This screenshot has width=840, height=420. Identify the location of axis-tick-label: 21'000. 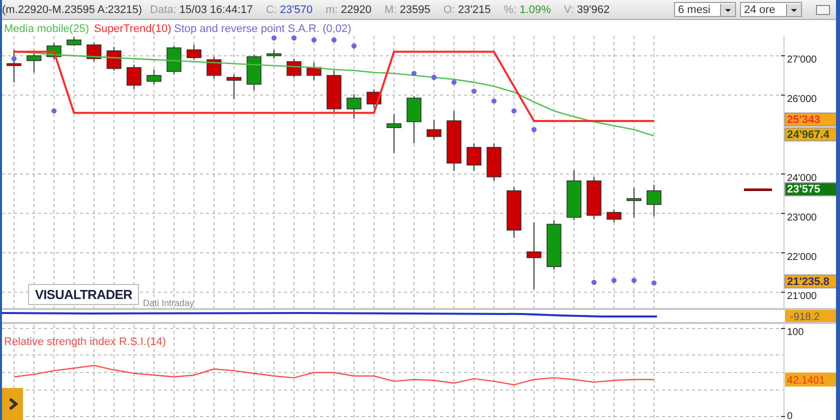
(802, 296).